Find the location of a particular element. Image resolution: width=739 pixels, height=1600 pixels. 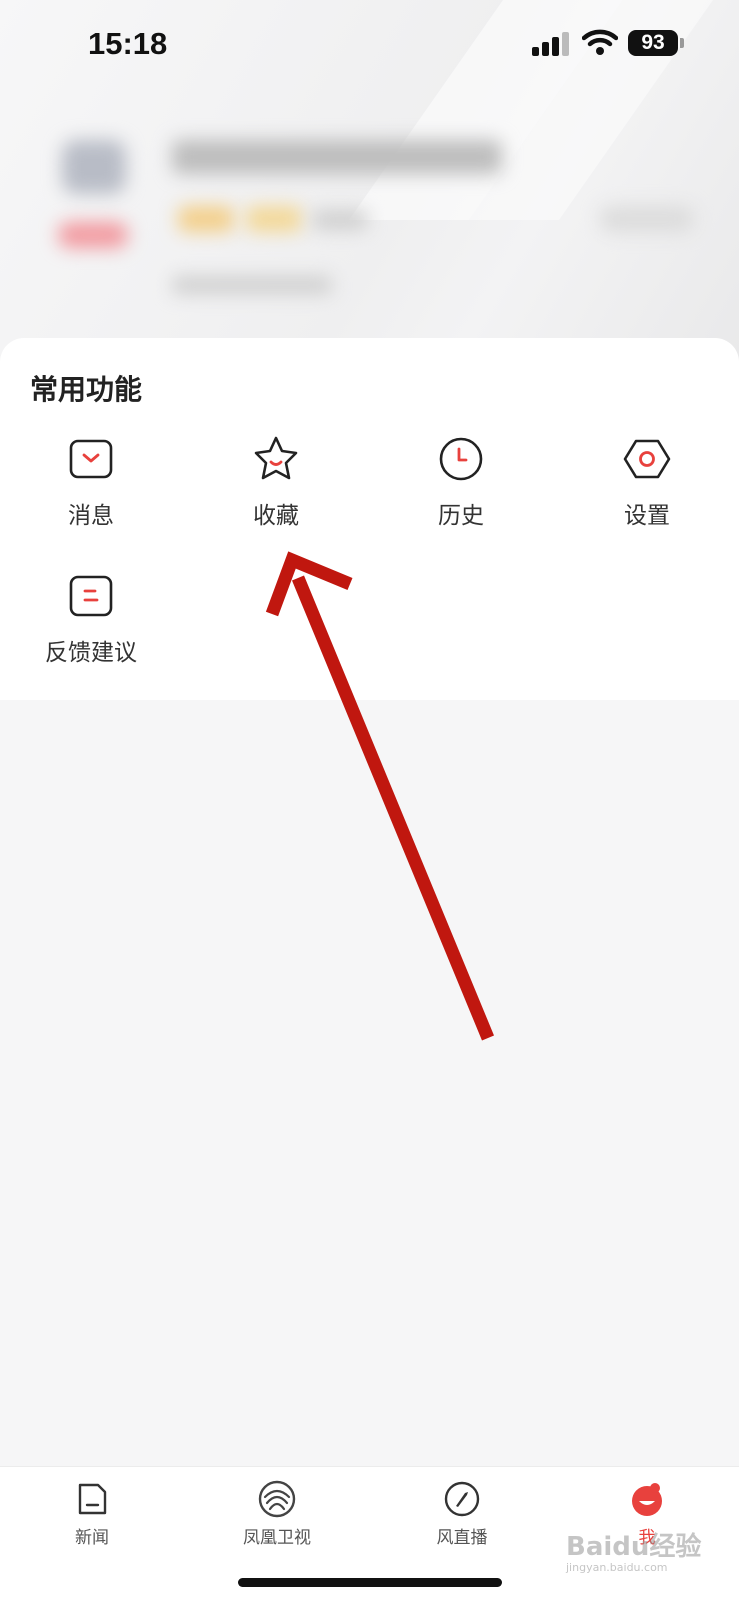

section-title: 常用功能 is located at coordinates (86, 389).